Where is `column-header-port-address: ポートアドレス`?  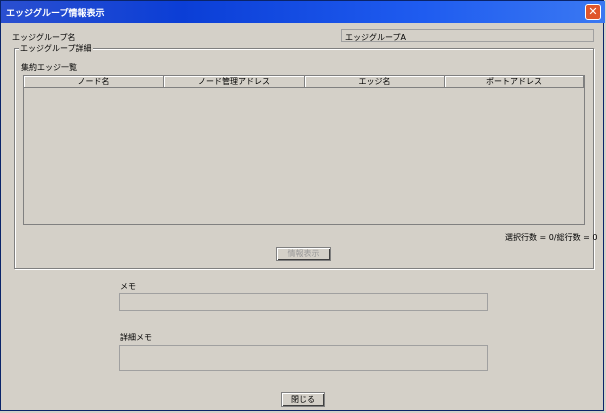
column-header-port-address: ポートアドレス is located at coordinates (514, 82).